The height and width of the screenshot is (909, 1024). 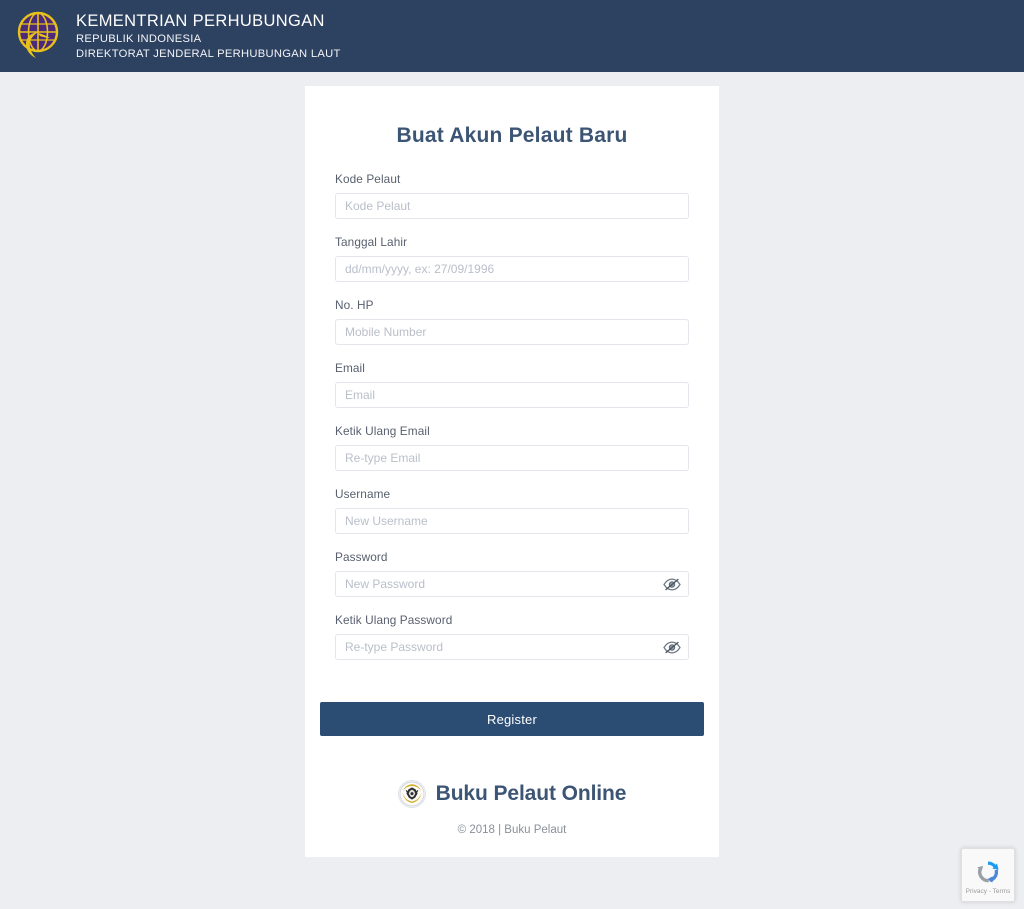 I want to click on field-no-hp: No. HP, so click(x=512, y=321).